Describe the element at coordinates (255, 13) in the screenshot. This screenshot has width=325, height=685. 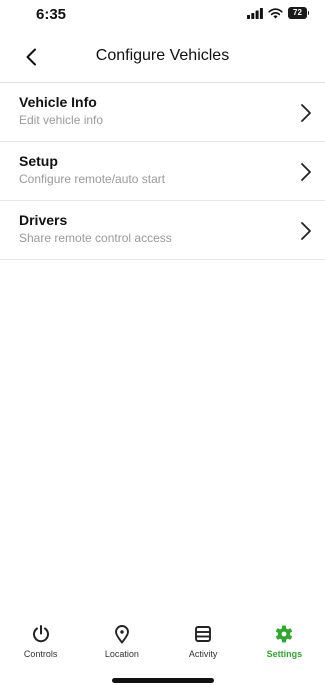
I see `signal-icon` at that location.